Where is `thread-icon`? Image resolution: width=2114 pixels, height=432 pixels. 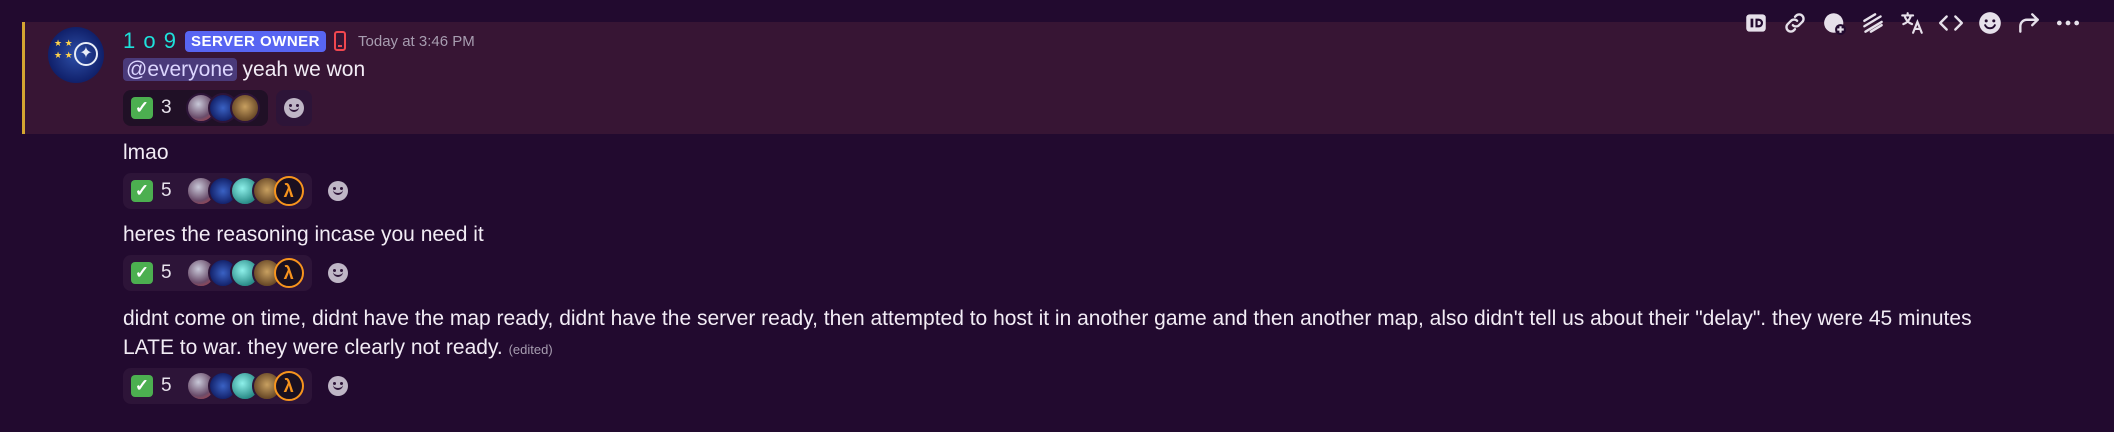 thread-icon is located at coordinates (1833, 23).